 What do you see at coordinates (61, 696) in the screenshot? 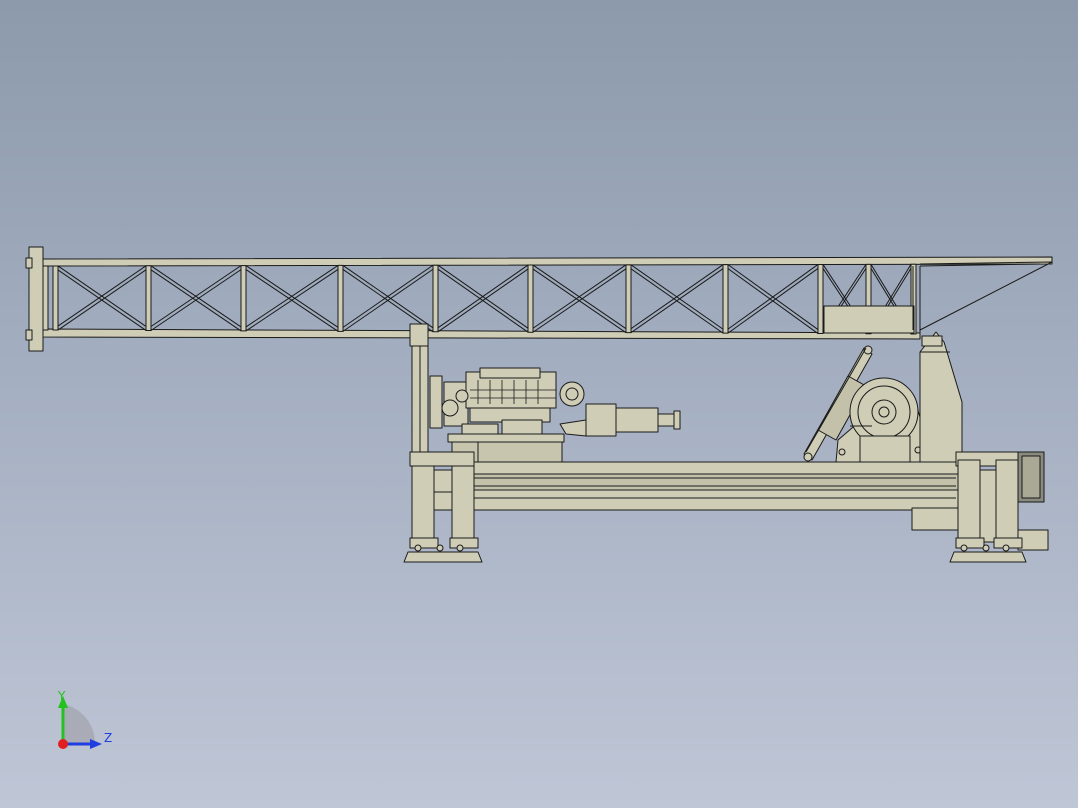
I see `y-axis-label: Y` at bounding box center [61, 696].